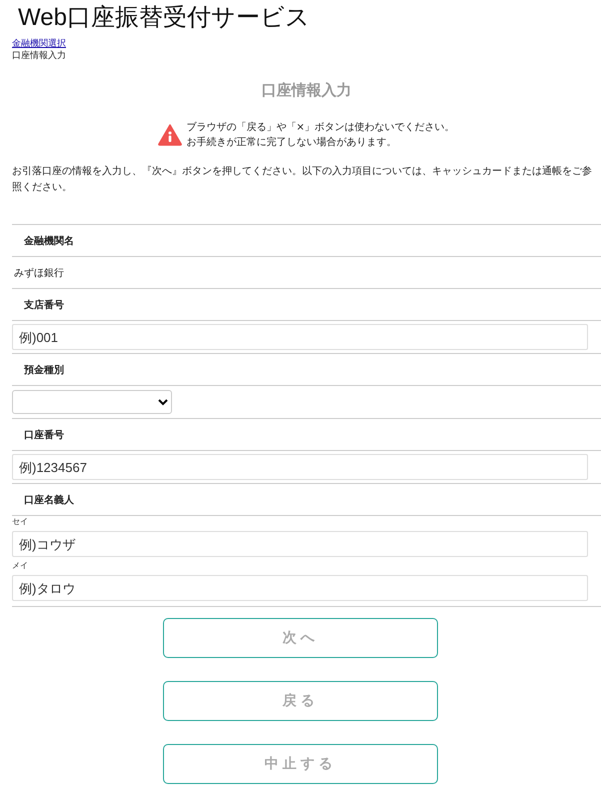 The width and height of the screenshot is (601, 800). Describe the element at coordinates (300, 588) in the screenshot. I see `input-field: 例)タロウ` at that location.